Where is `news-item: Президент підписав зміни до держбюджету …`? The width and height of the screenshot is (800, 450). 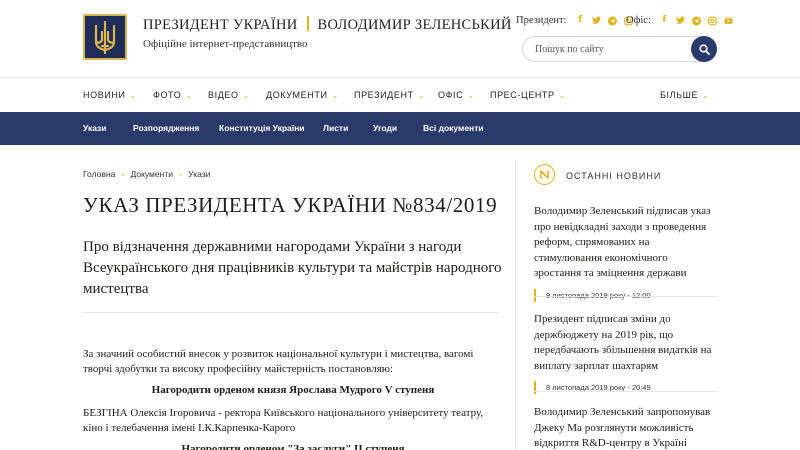 news-item: Президент підписав зміни до держбюджету … is located at coordinates (625, 353).